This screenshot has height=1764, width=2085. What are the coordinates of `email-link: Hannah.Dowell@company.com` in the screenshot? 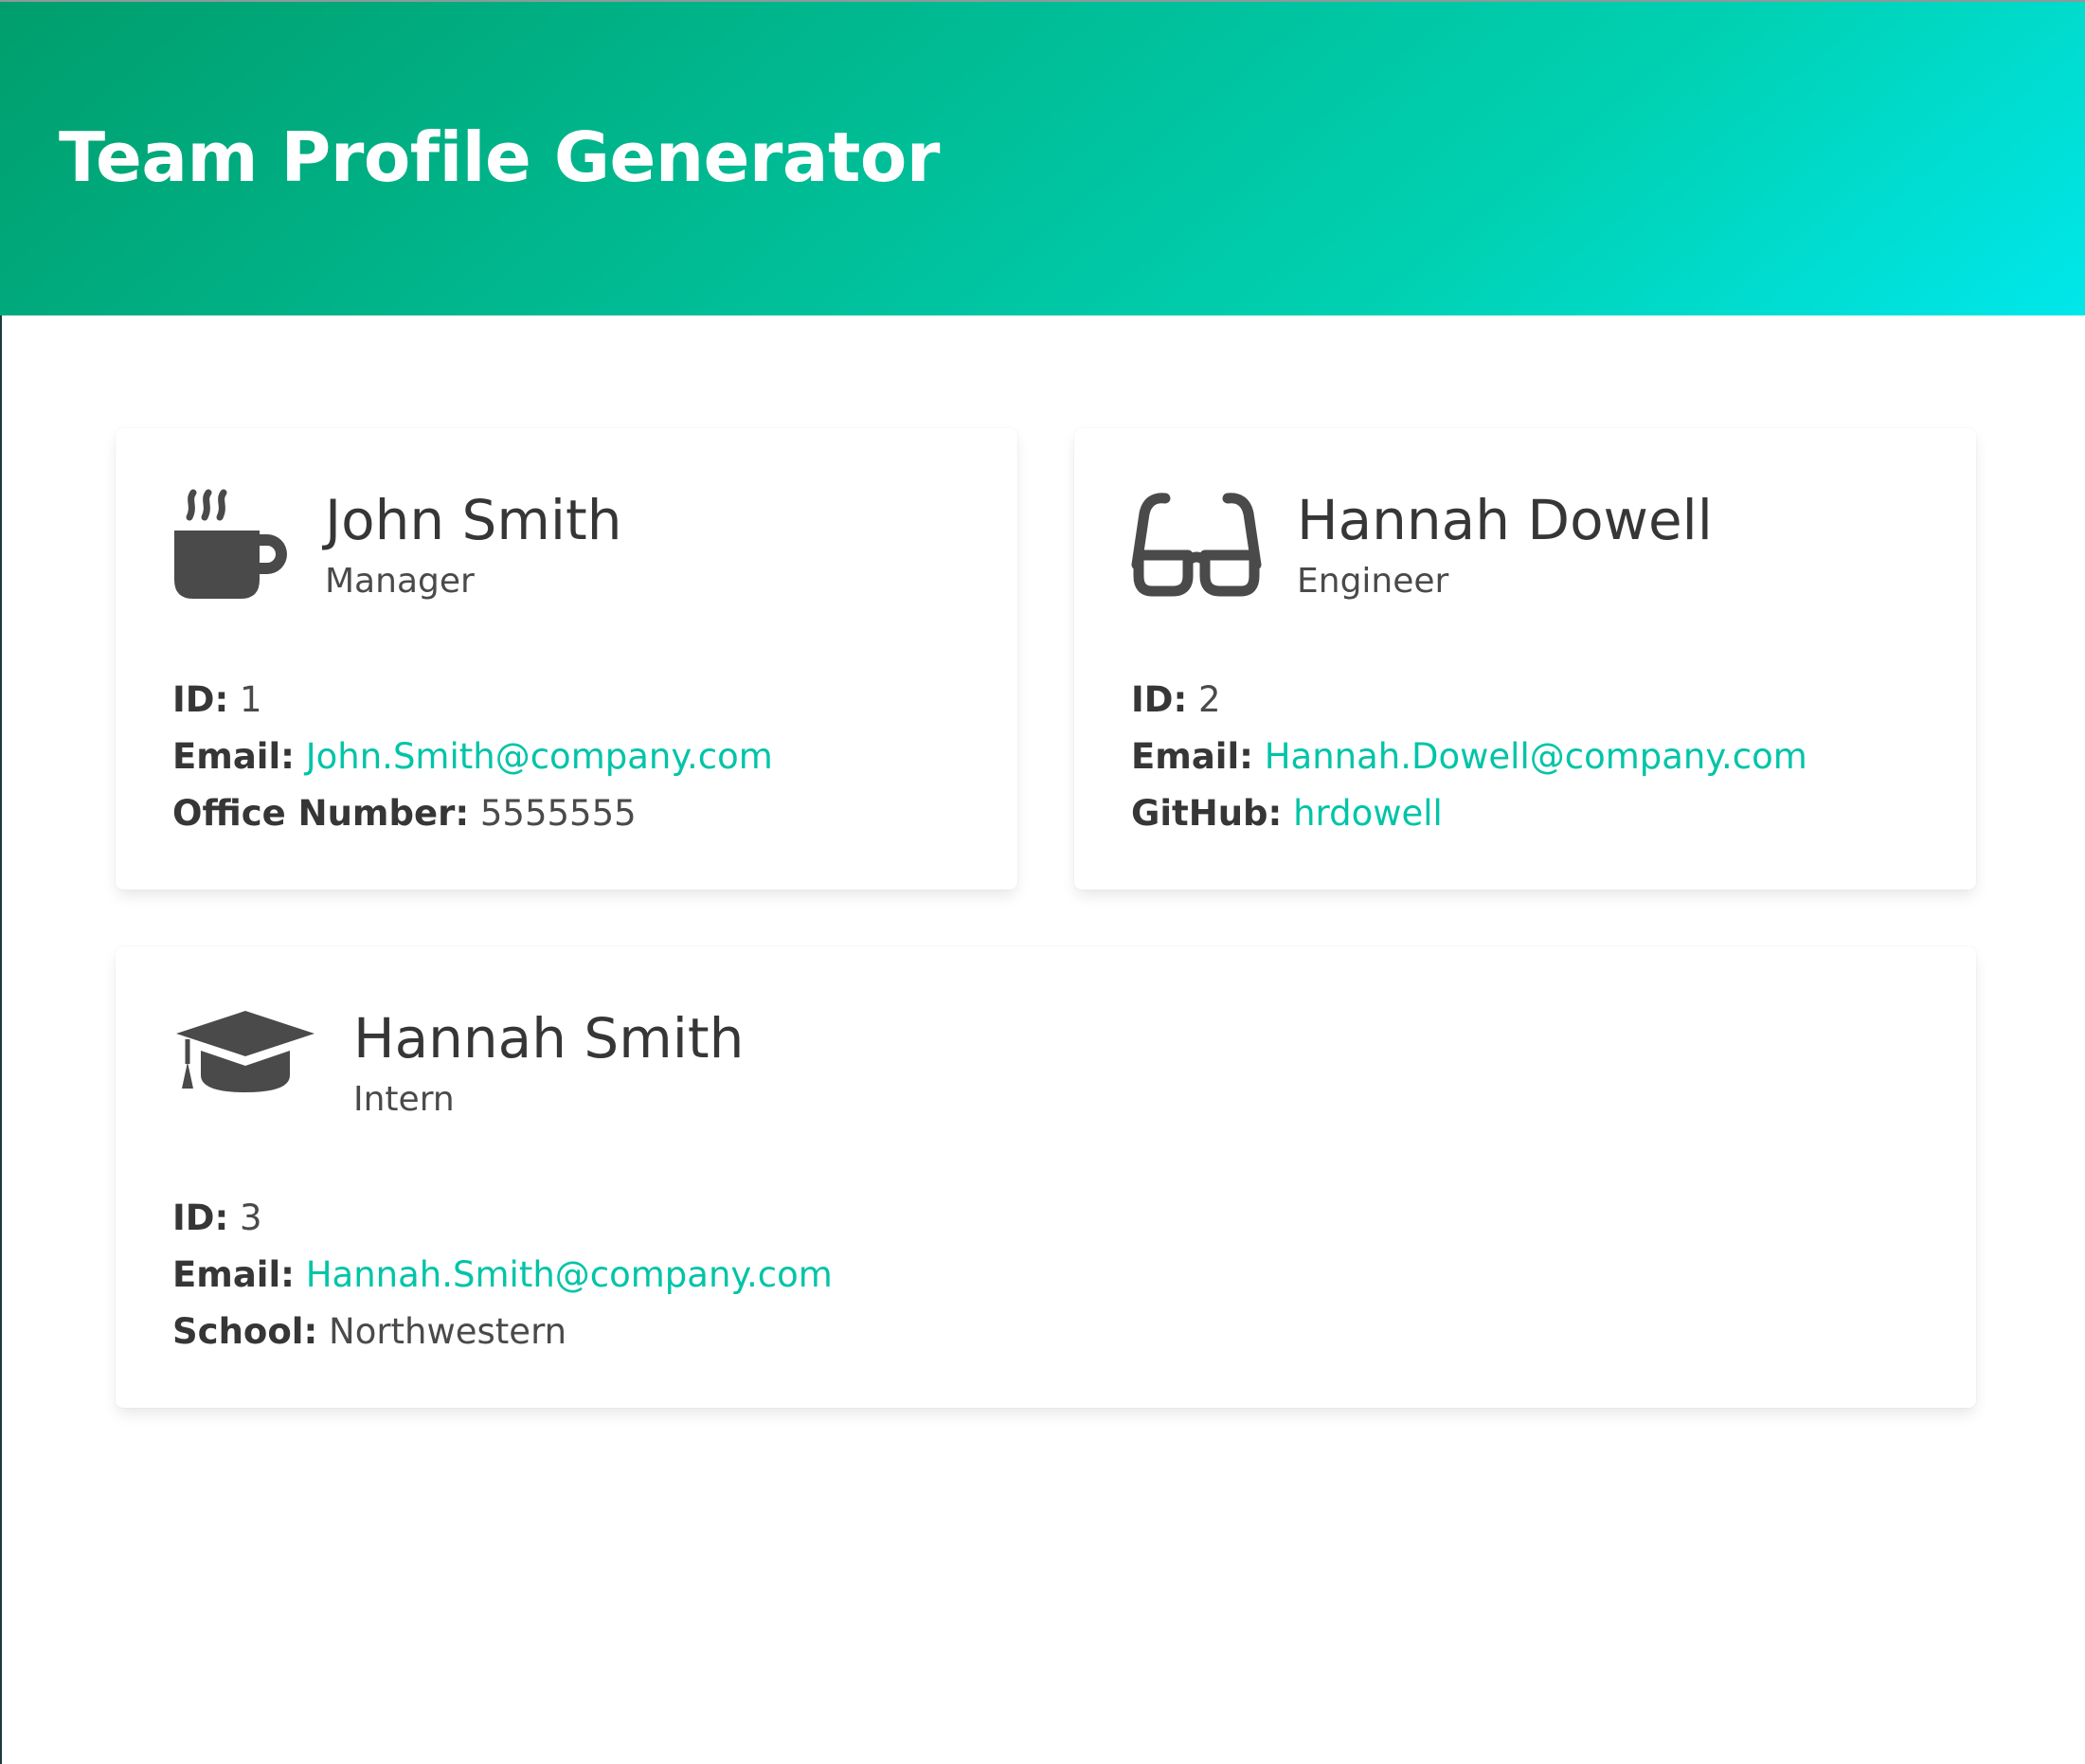 It's located at (1536, 756).